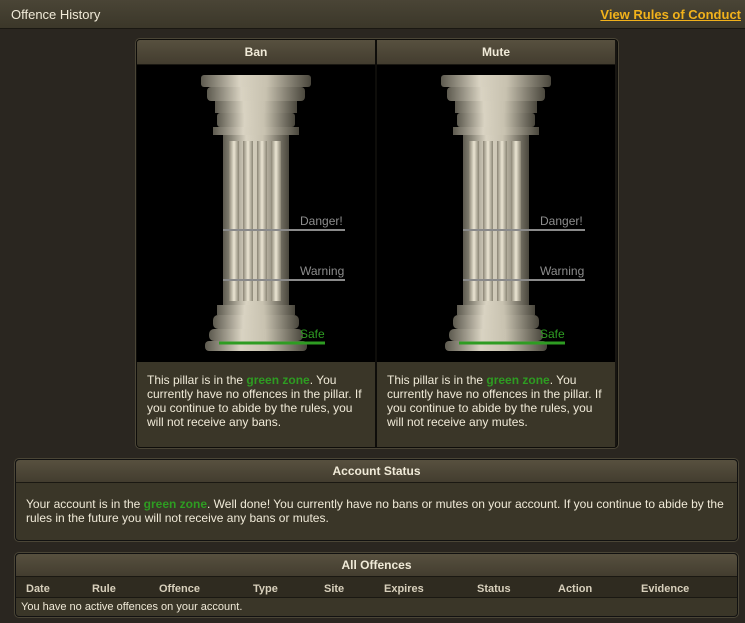 Image resolution: width=745 pixels, height=623 pixels. I want to click on col-rule: Rule, so click(104, 589).